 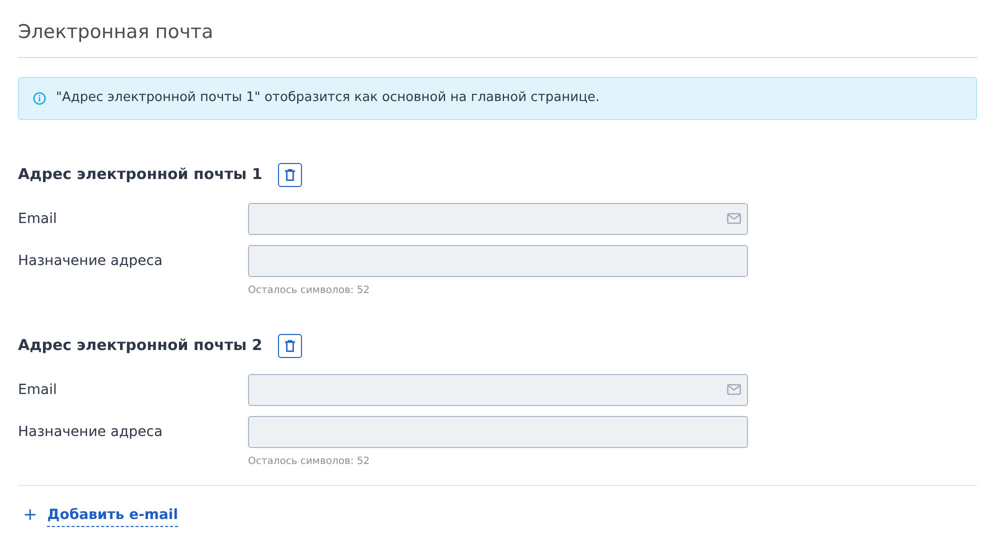 What do you see at coordinates (140, 175) in the screenshot?
I see `section-heading: Адрес электронной почты 1` at bounding box center [140, 175].